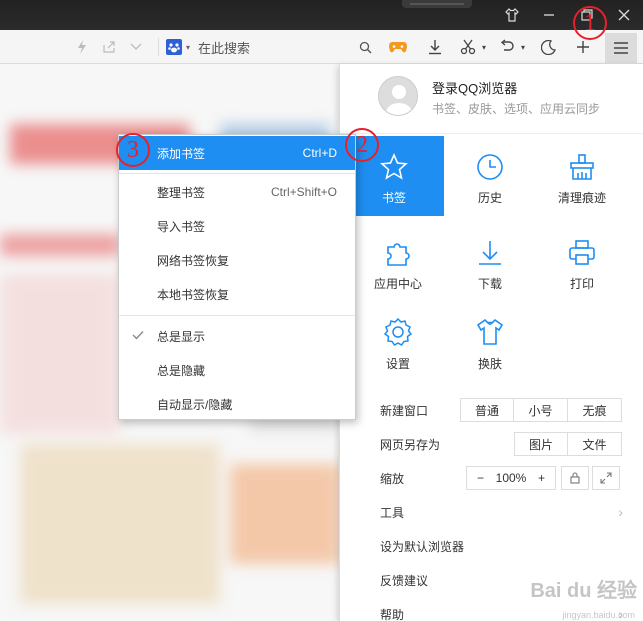  What do you see at coordinates (224, 47) in the screenshot?
I see `search-input: 在此搜索` at bounding box center [224, 47].